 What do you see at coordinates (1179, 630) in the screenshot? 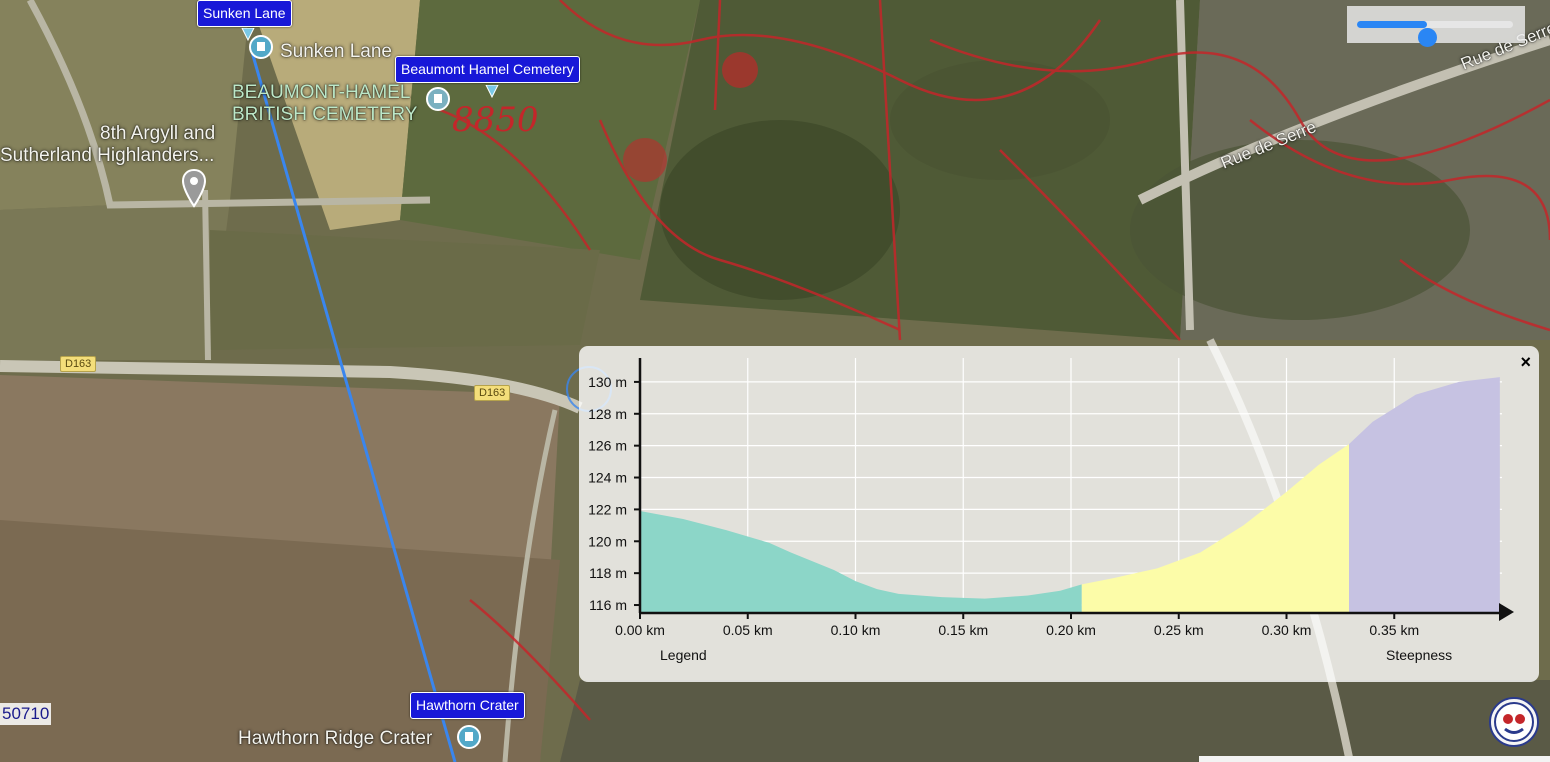
I see `x-tick-label: 0.25 km` at bounding box center [1179, 630].